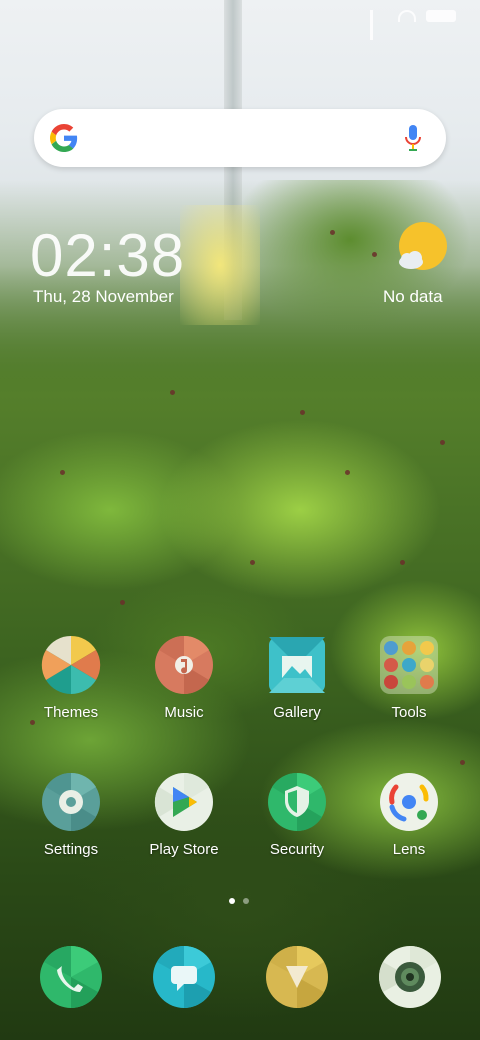  What do you see at coordinates (71, 802) in the screenshot?
I see `settings-icon` at bounding box center [71, 802].